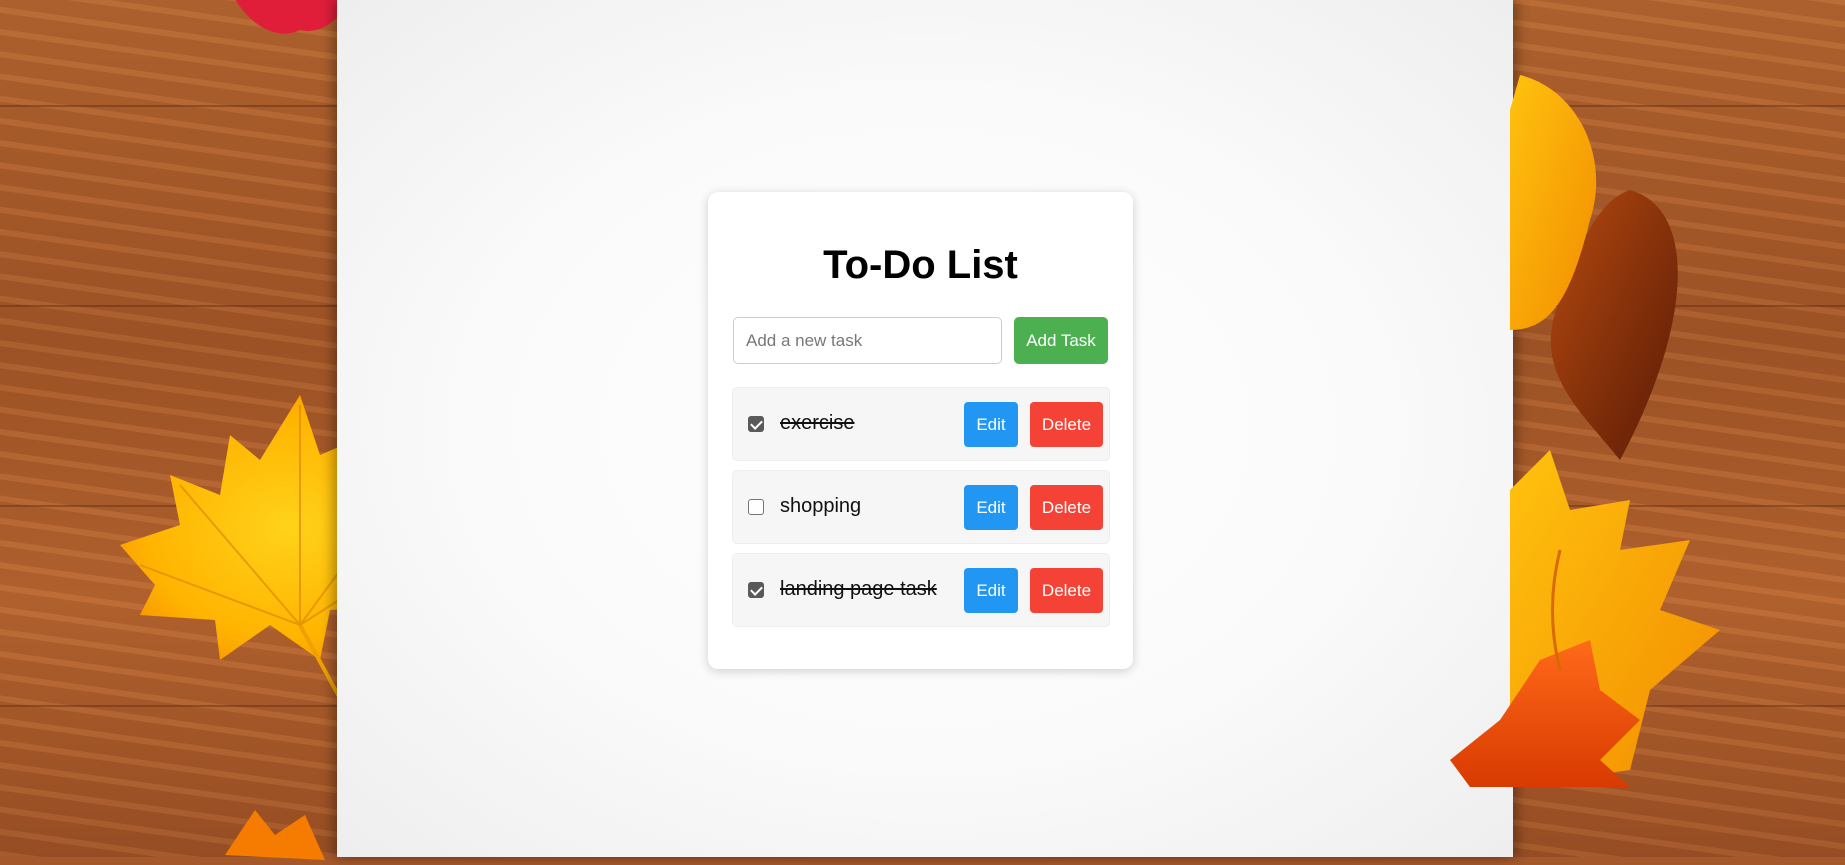 The width and height of the screenshot is (1845, 865). I want to click on task-item: exercise Edit Delete, so click(921, 424).